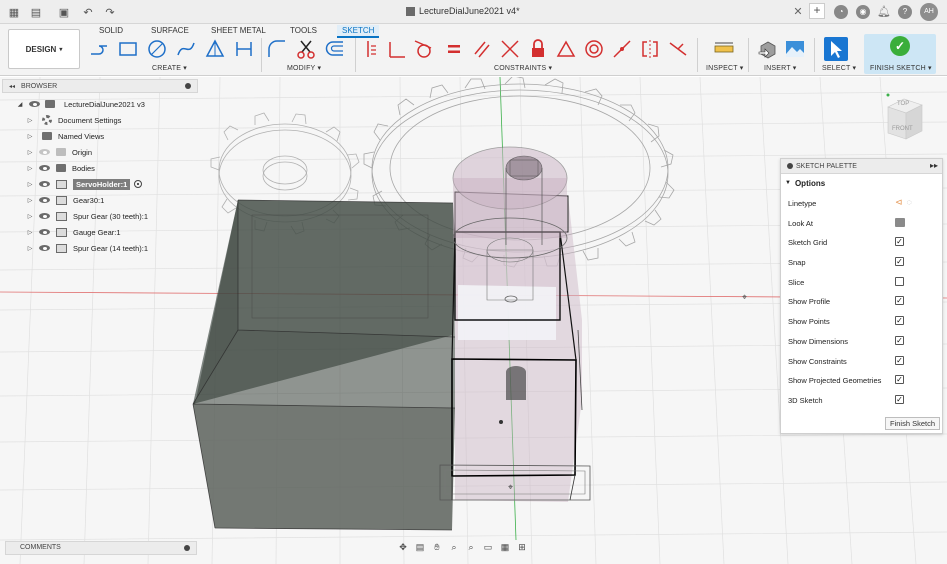 The height and width of the screenshot is (564, 947). I want to click on activate-component-radio, so click(138, 184).